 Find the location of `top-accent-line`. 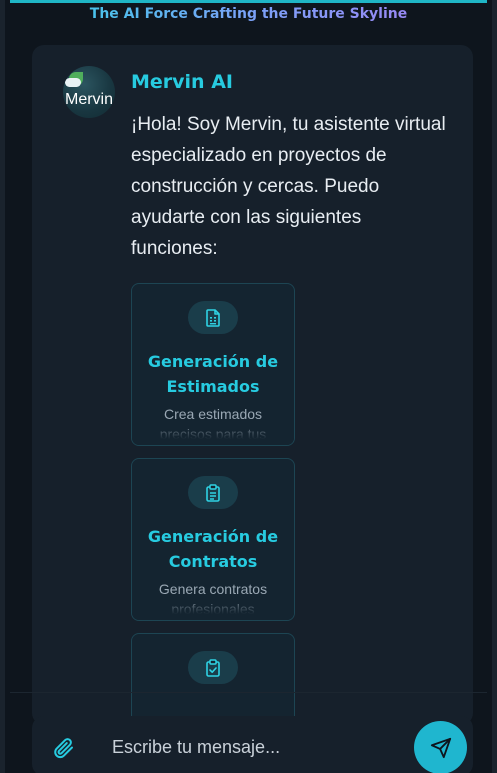

top-accent-line is located at coordinates (248, 1).